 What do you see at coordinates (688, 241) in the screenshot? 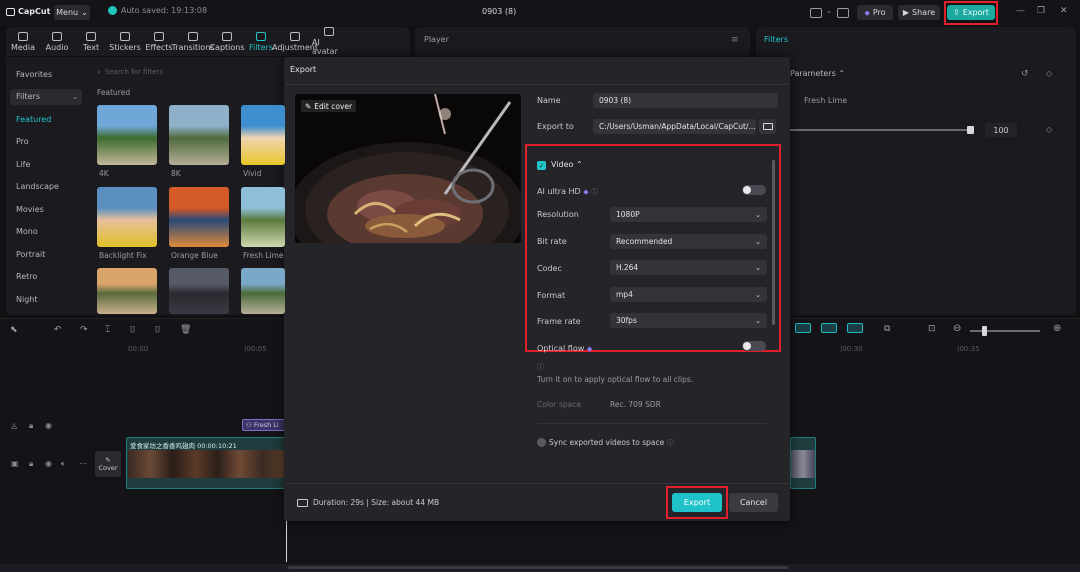
I see `bitrate-select: Recommended ⌄` at bounding box center [688, 241].